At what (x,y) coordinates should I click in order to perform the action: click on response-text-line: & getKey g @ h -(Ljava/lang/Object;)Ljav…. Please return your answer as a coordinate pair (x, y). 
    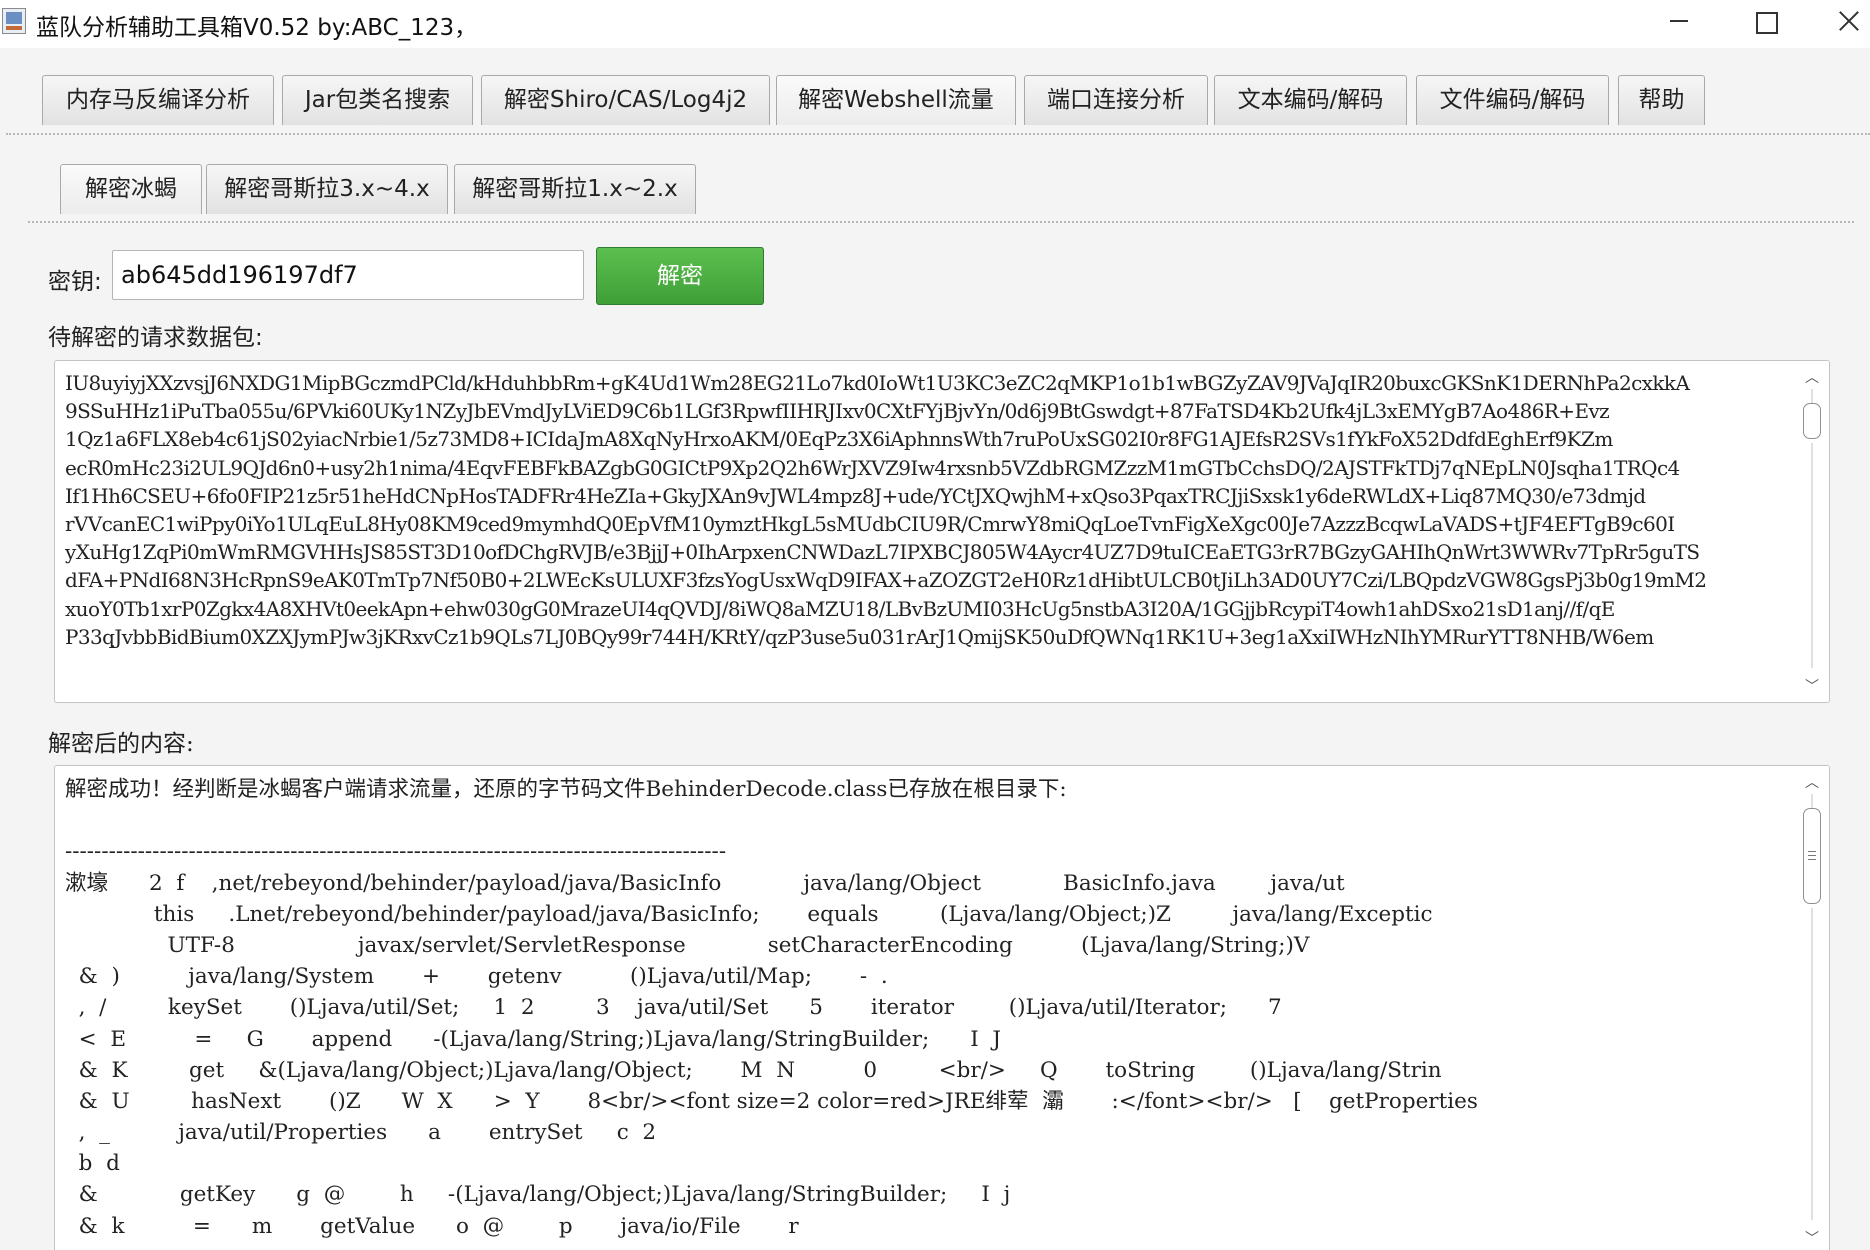
    Looking at the image, I should click on (538, 1195).